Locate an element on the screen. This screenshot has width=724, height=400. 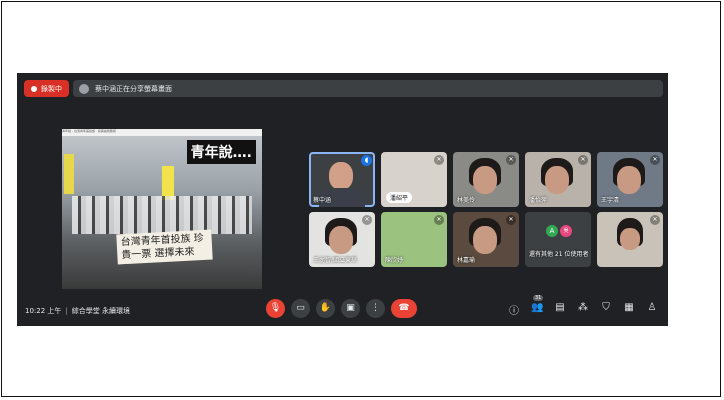
top-bar: 錄製中 蔡中涵正在分享螢幕畫面 is located at coordinates (342, 88).